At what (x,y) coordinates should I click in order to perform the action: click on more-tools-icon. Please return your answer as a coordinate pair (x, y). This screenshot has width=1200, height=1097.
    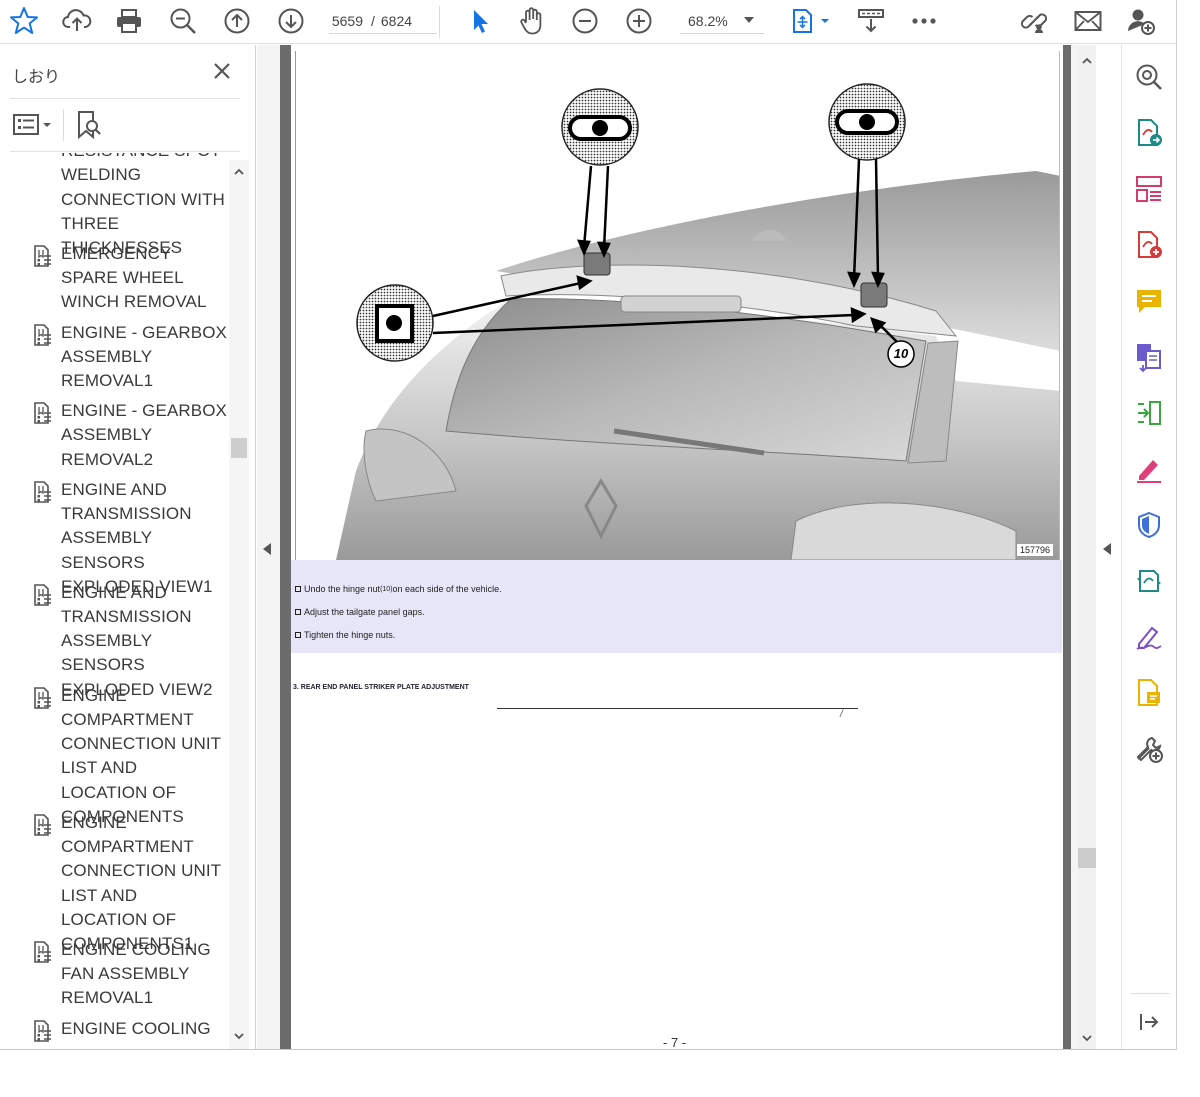
    Looking at the image, I should click on (1149, 749).